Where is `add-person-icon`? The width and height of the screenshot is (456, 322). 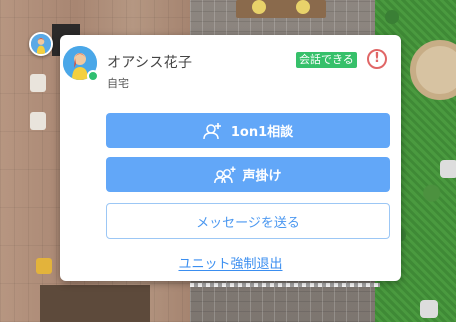
add-person-icon is located at coordinates (212, 130).